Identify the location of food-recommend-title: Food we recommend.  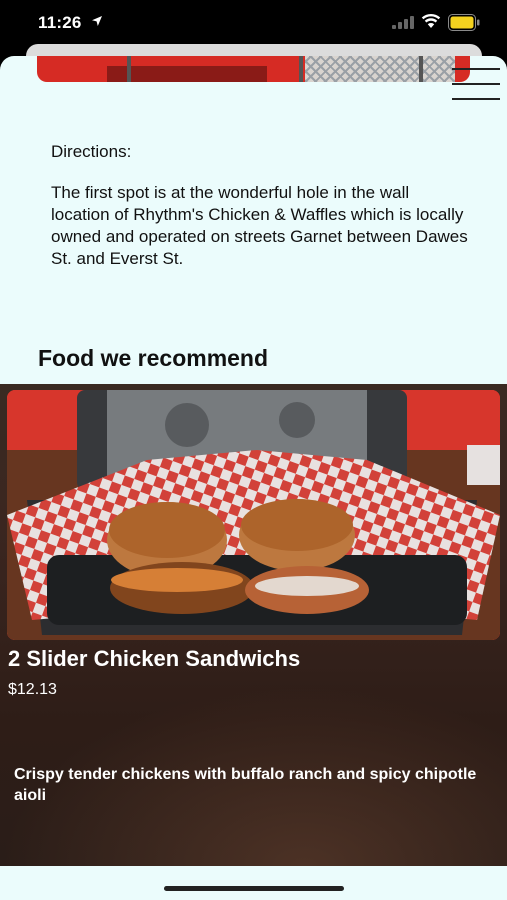
(153, 358).